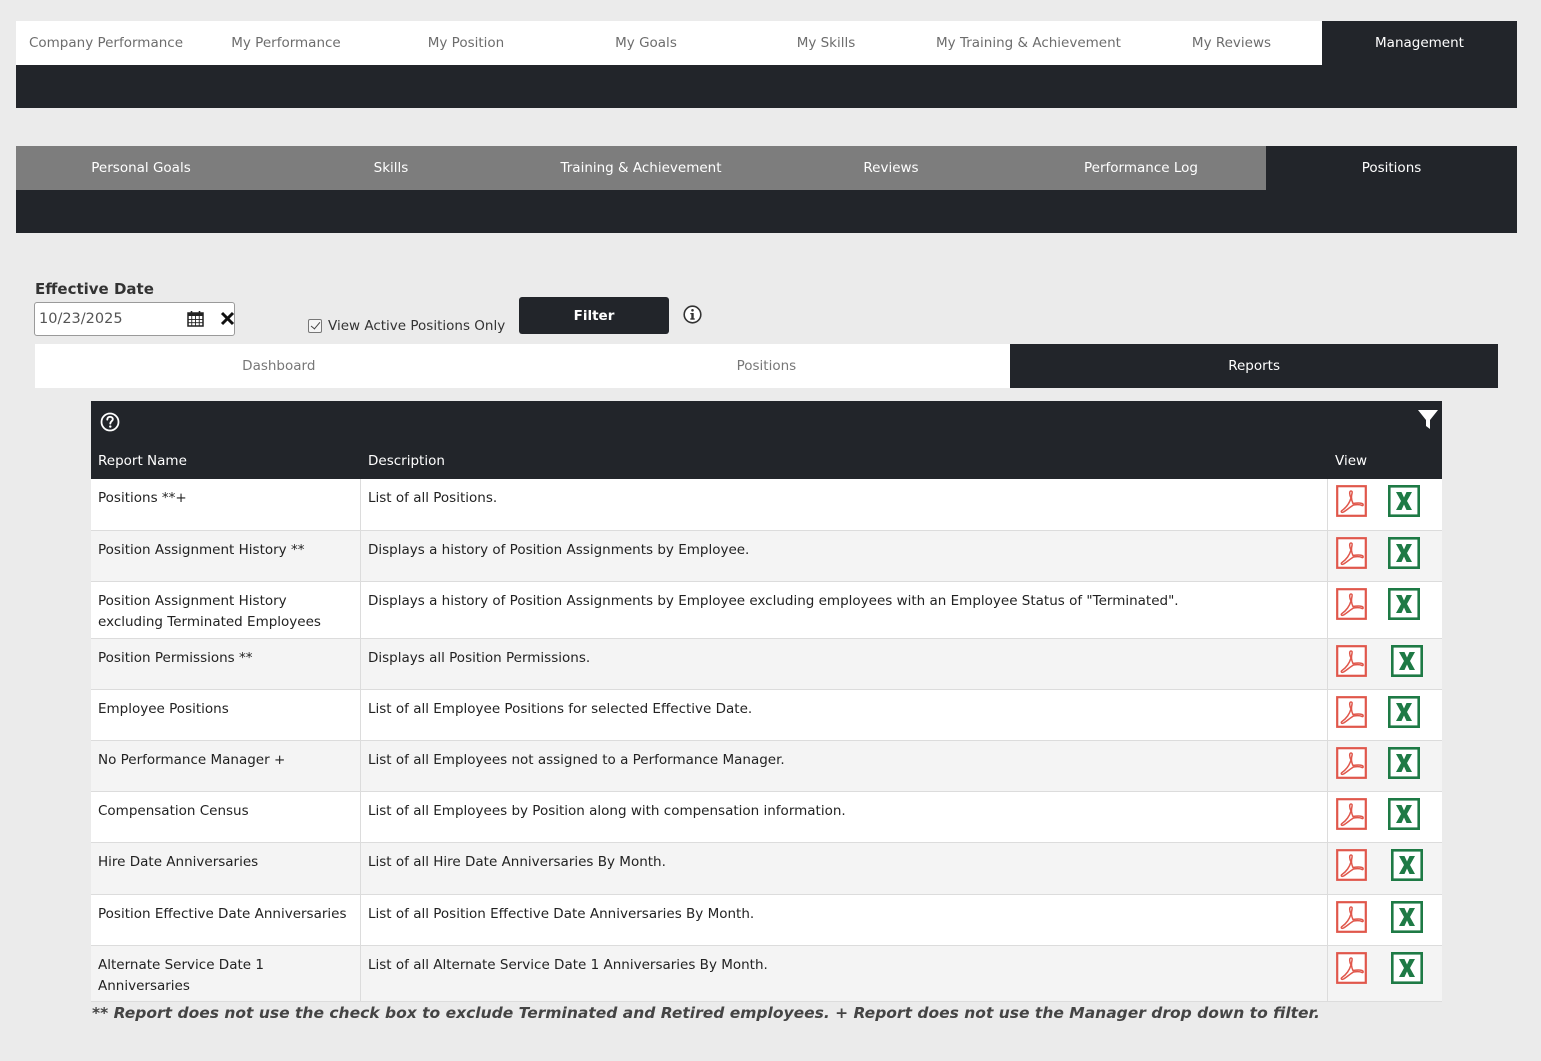  What do you see at coordinates (1254, 366) in the screenshot?
I see `tab-reports: Reports` at bounding box center [1254, 366].